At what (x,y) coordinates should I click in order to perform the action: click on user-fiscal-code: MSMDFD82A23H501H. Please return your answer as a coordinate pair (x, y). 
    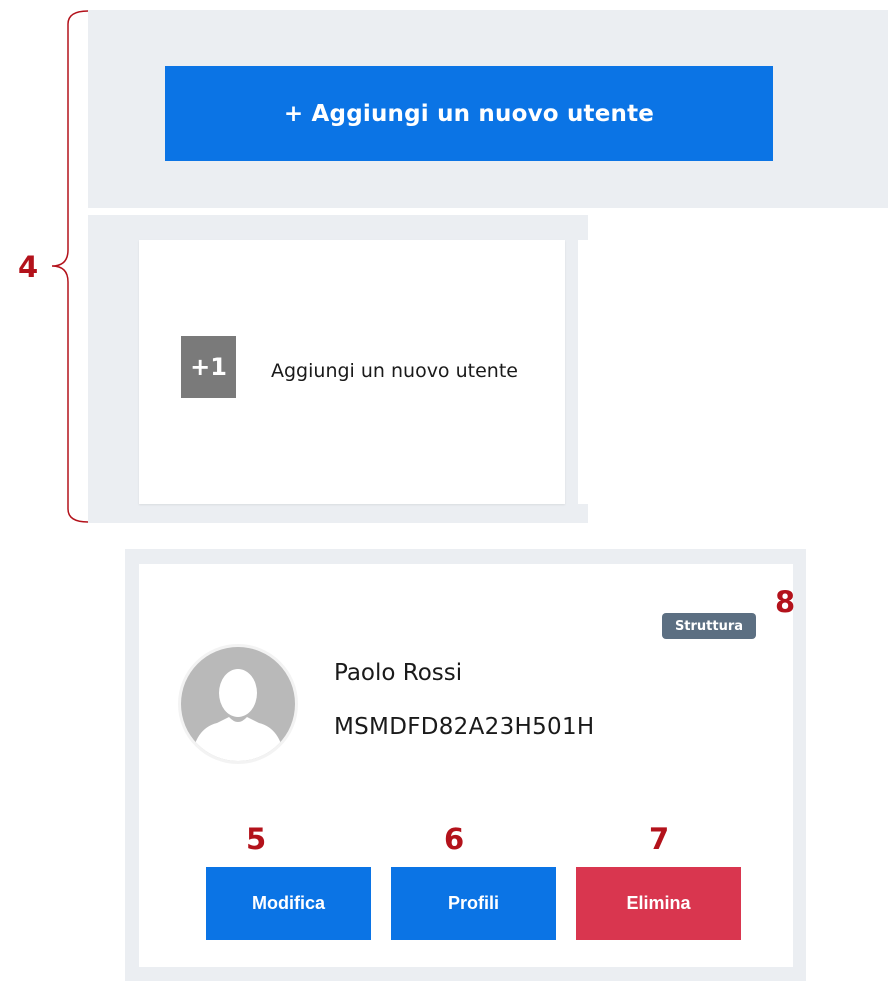
    Looking at the image, I should click on (464, 727).